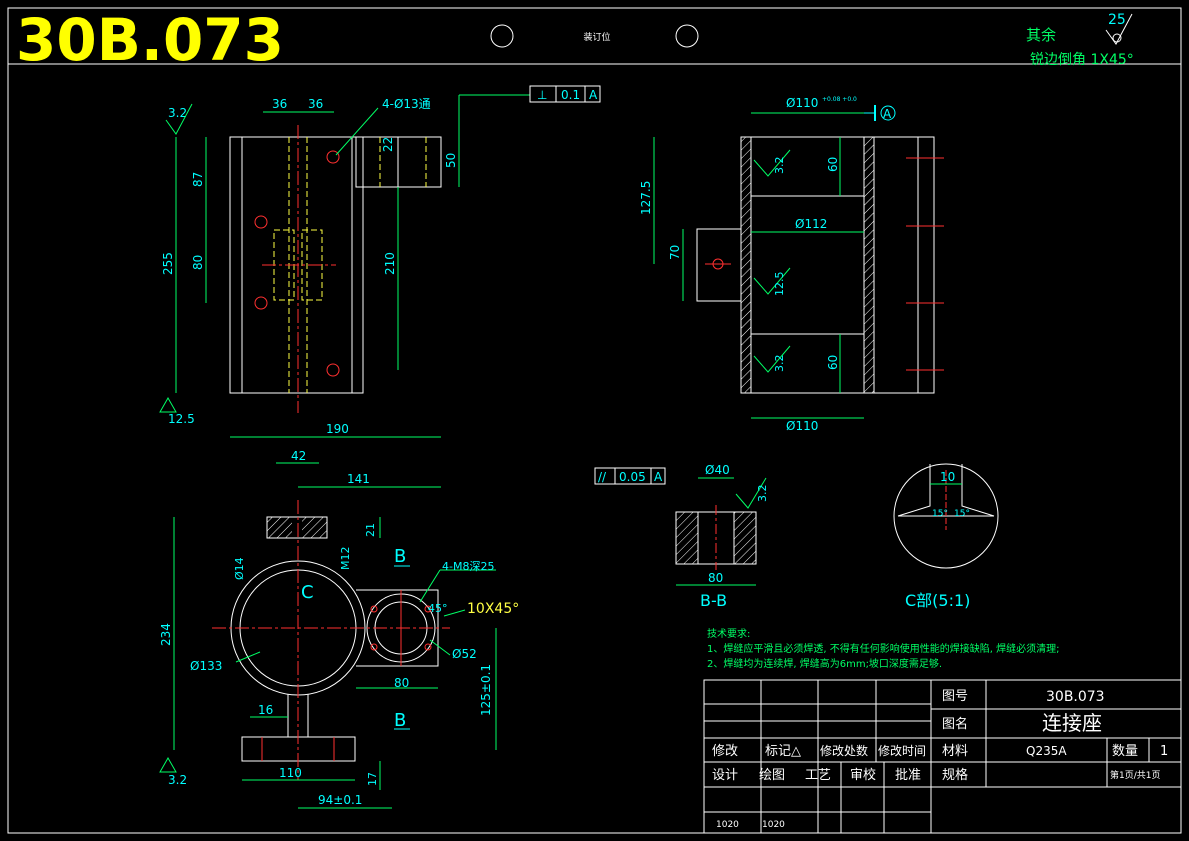 The image size is (1189, 841). What do you see at coordinates (955, 751) in the screenshot?
I see `tb-material-label: 材料` at bounding box center [955, 751].